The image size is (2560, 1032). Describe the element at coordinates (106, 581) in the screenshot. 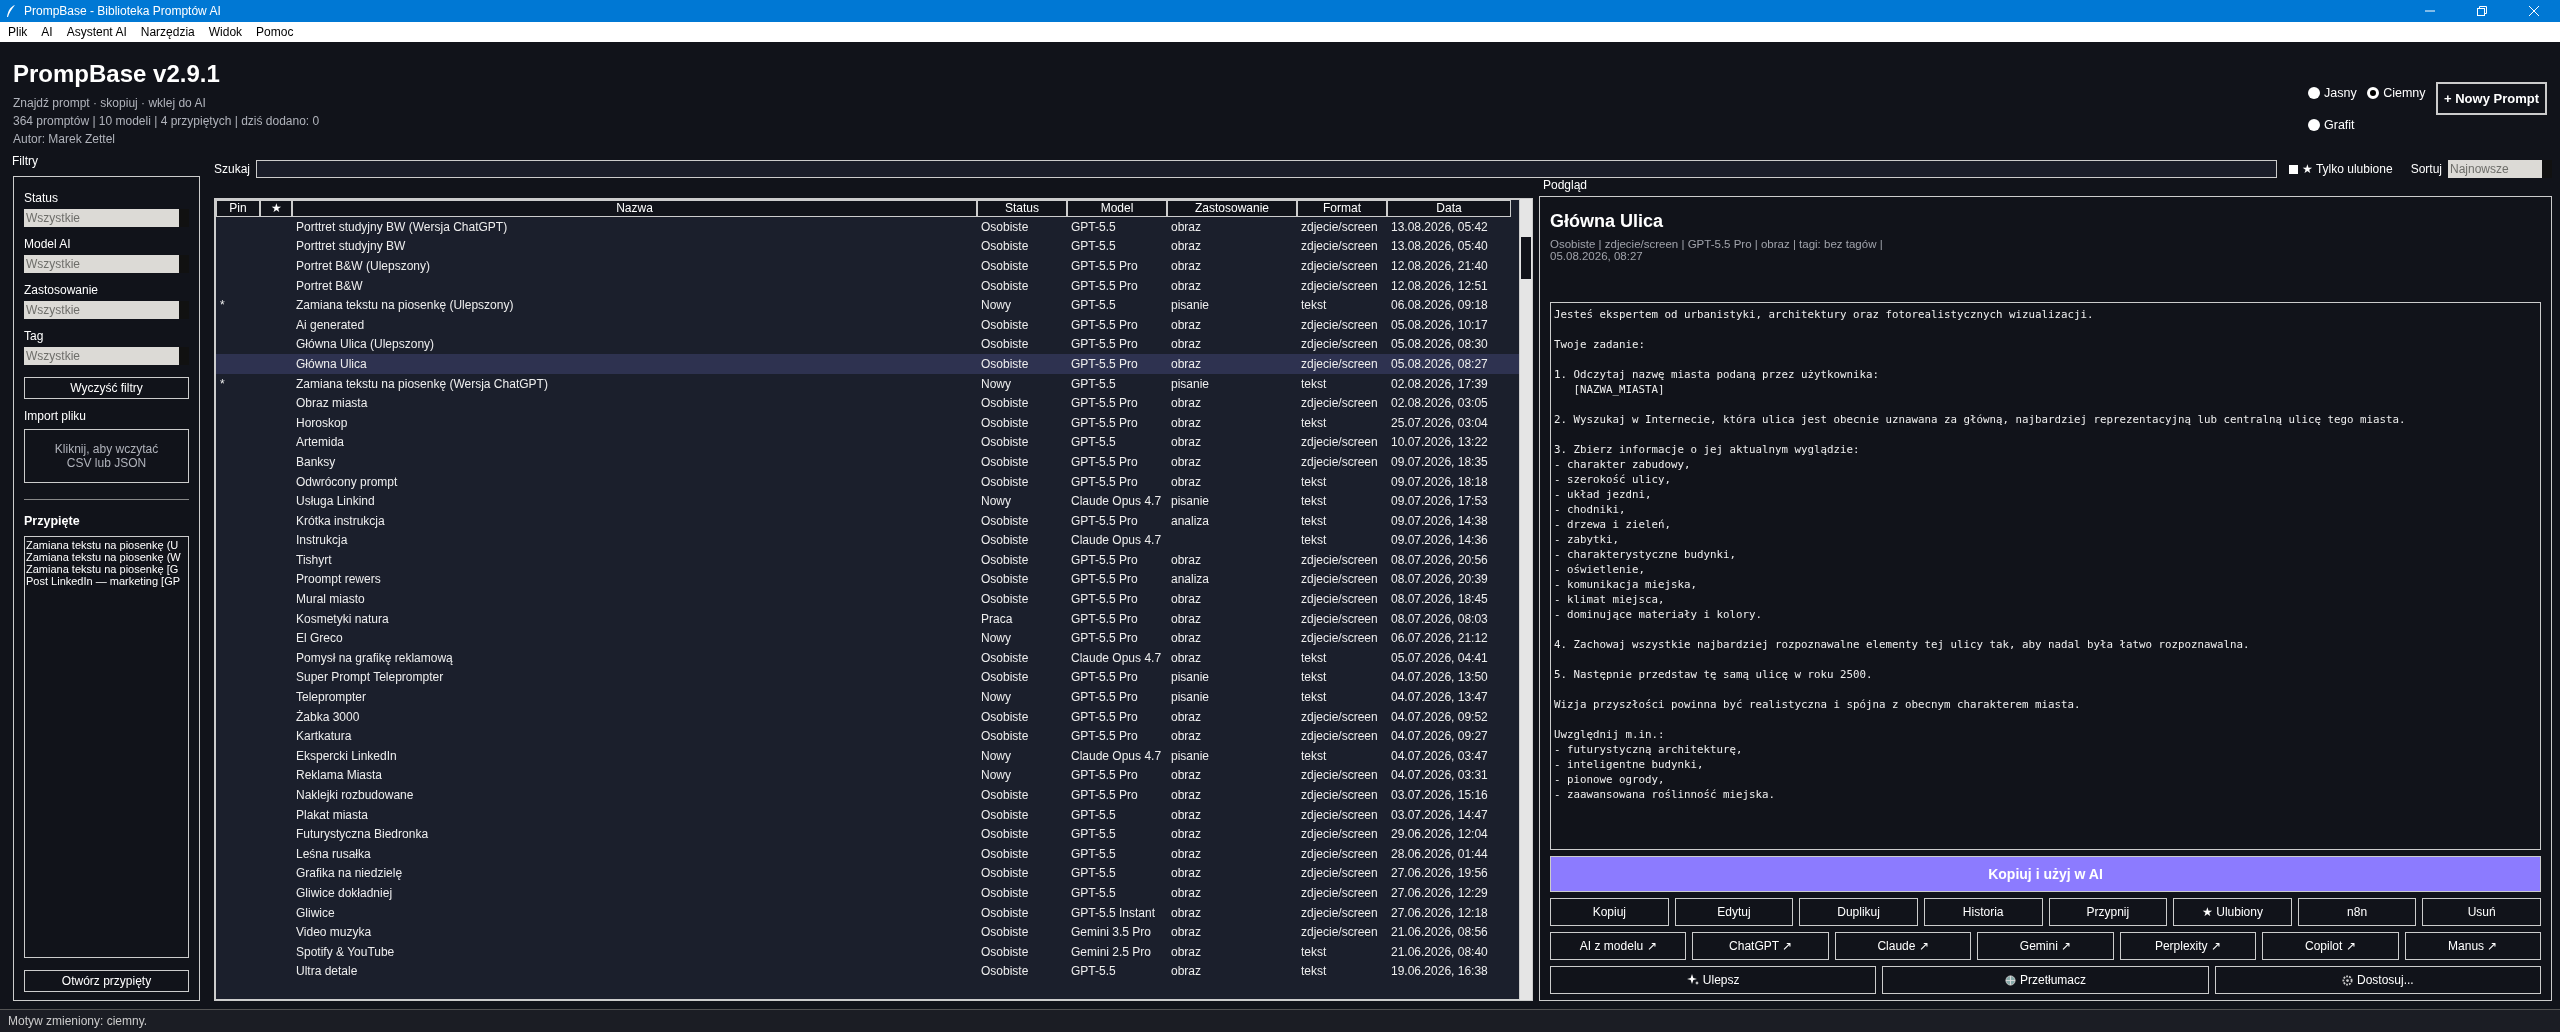

I see `pinned-item: Post LinkedIn — marketing [GP` at that location.